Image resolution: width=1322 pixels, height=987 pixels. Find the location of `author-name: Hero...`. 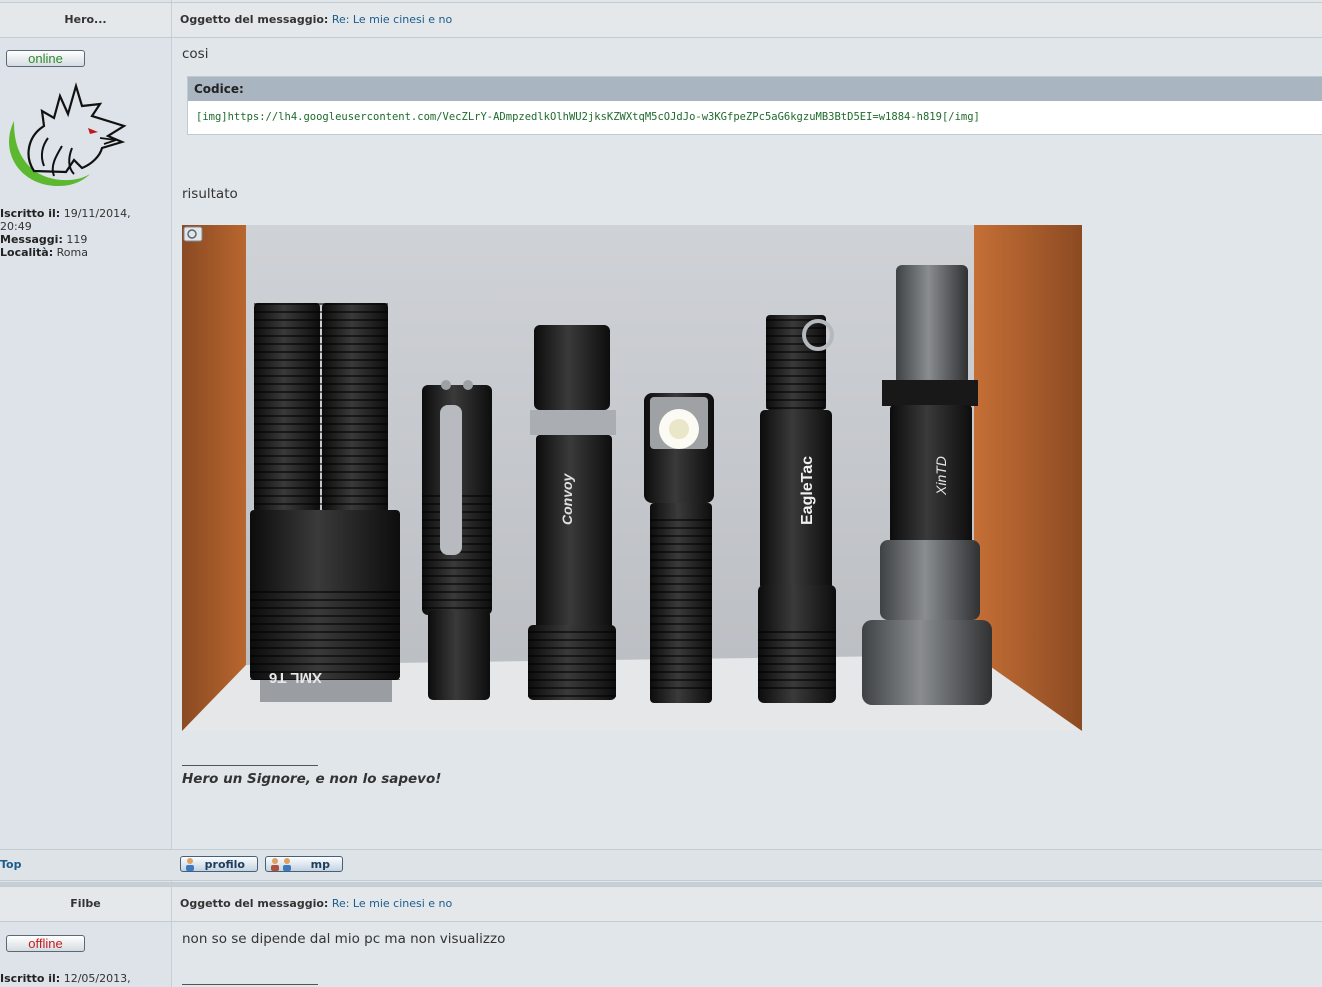

author-name: Hero... is located at coordinates (86, 20).